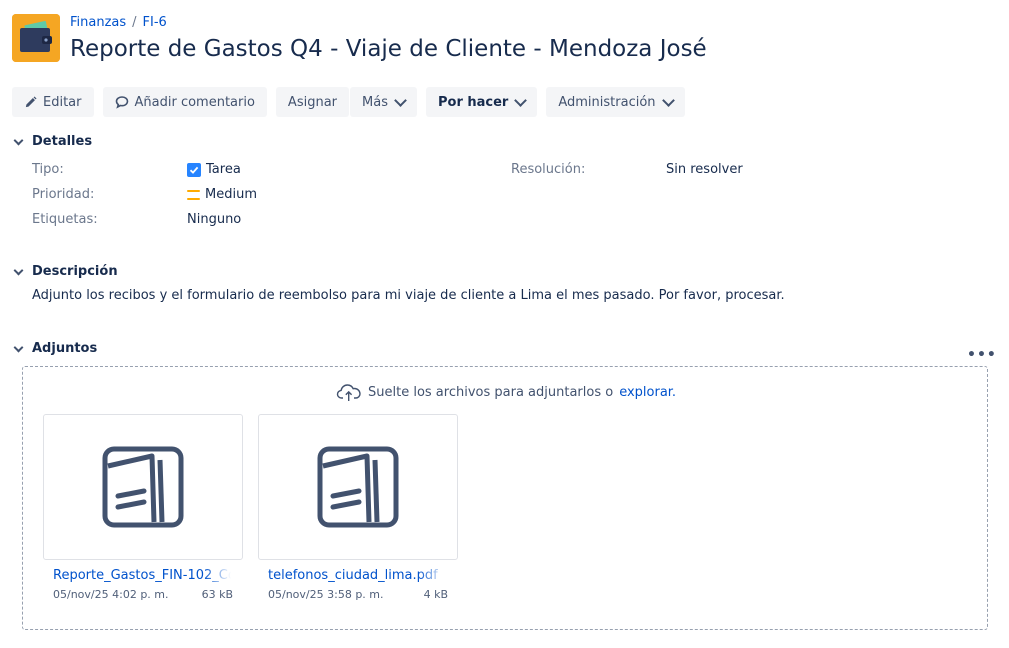 This screenshot has width=1009, height=648. What do you see at coordinates (214, 219) in the screenshot?
I see `labels-value: Ninguno` at bounding box center [214, 219].